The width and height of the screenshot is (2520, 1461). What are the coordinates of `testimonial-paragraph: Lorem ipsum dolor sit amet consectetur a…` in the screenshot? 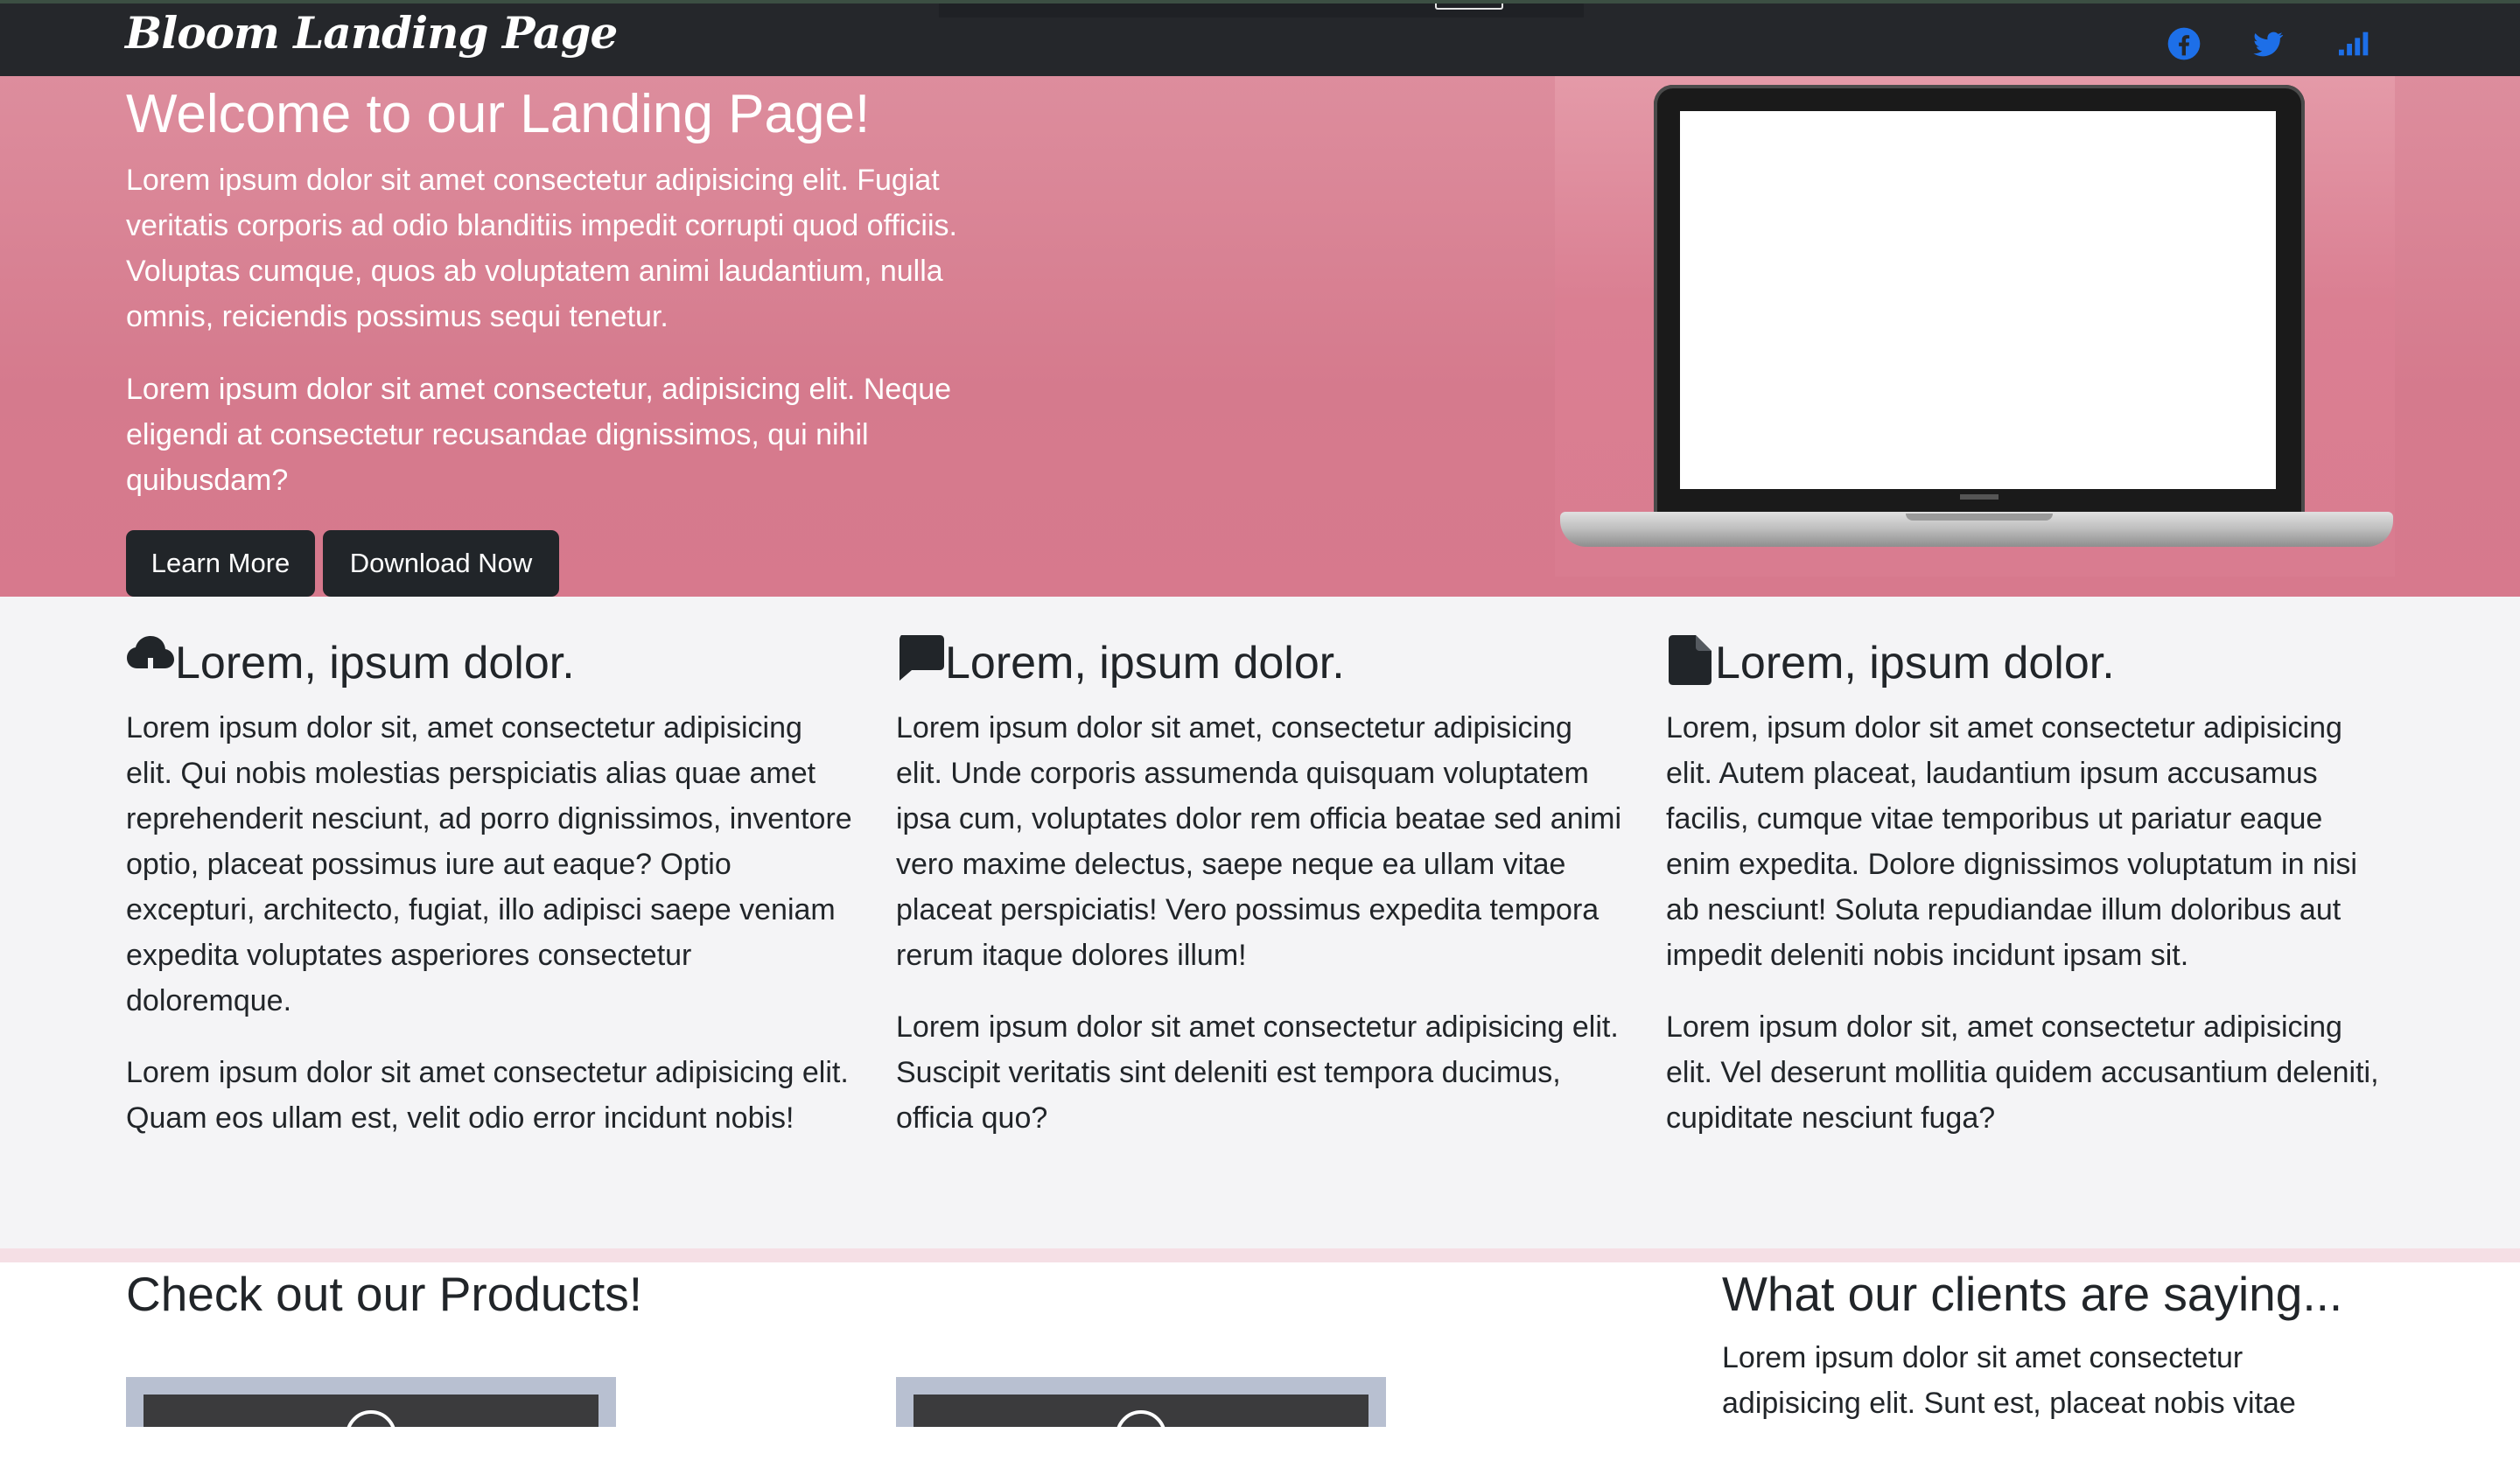 It's located at (2009, 1380).